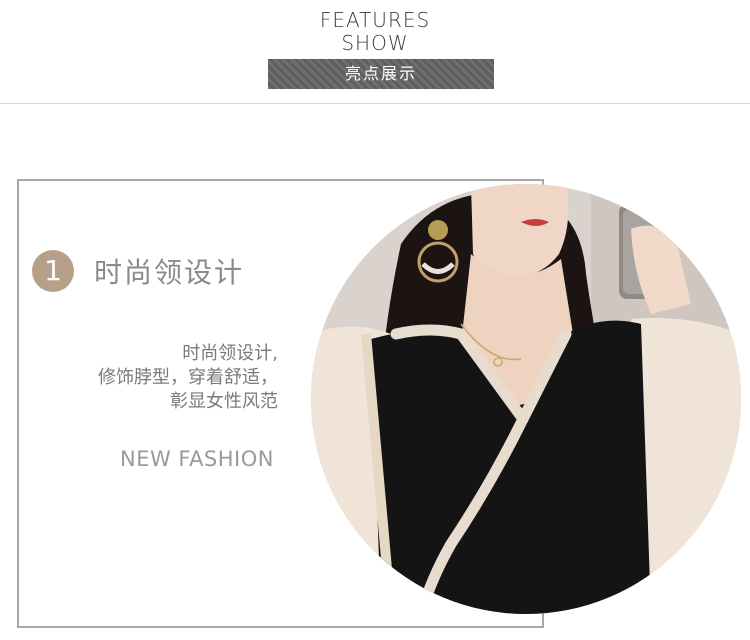  Describe the element at coordinates (375, 103) in the screenshot. I see `header-divider` at that location.